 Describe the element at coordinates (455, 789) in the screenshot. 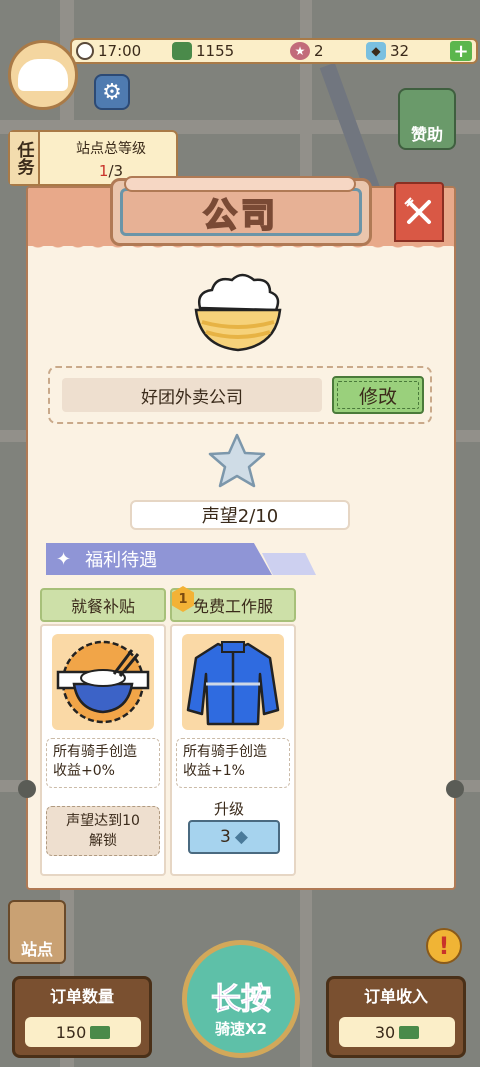

I see `modal-notch-right` at that location.